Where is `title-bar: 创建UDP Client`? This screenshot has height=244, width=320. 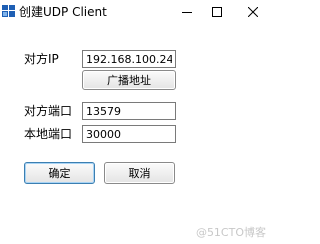 title-bar: 创建UDP Client is located at coordinates (137, 12).